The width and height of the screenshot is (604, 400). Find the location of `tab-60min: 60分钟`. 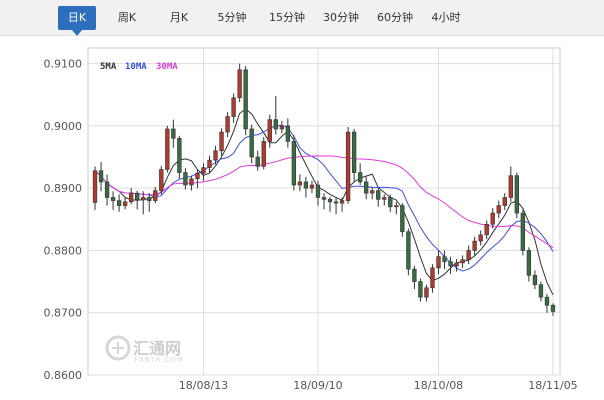

tab-60min: 60分钟 is located at coordinates (395, 18).